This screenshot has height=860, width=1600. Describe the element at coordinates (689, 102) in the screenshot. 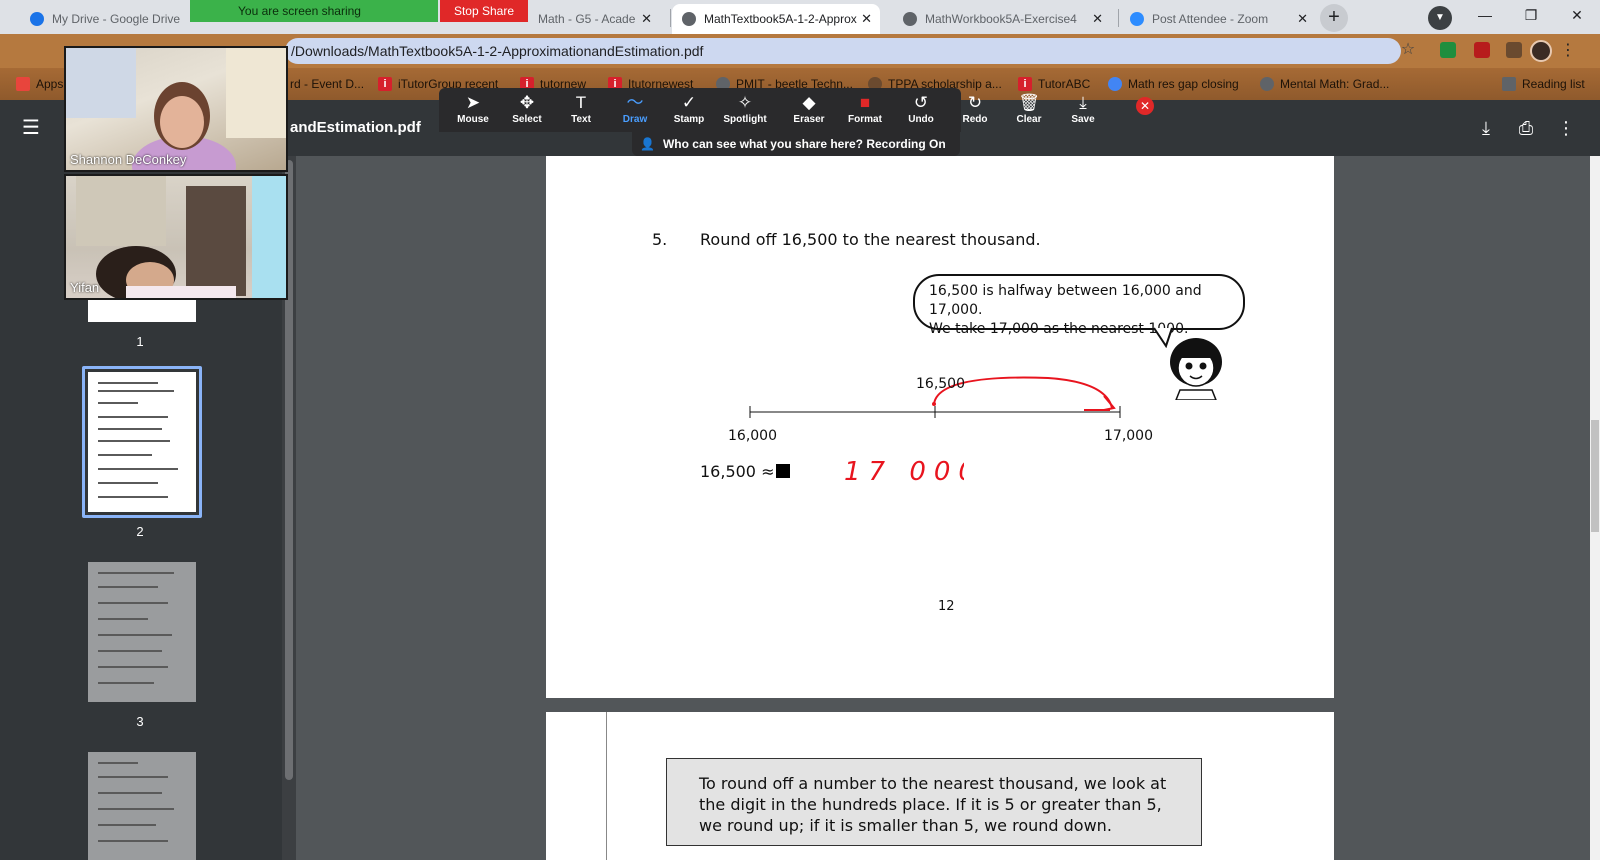

I see `stamp-icon: ✓` at that location.